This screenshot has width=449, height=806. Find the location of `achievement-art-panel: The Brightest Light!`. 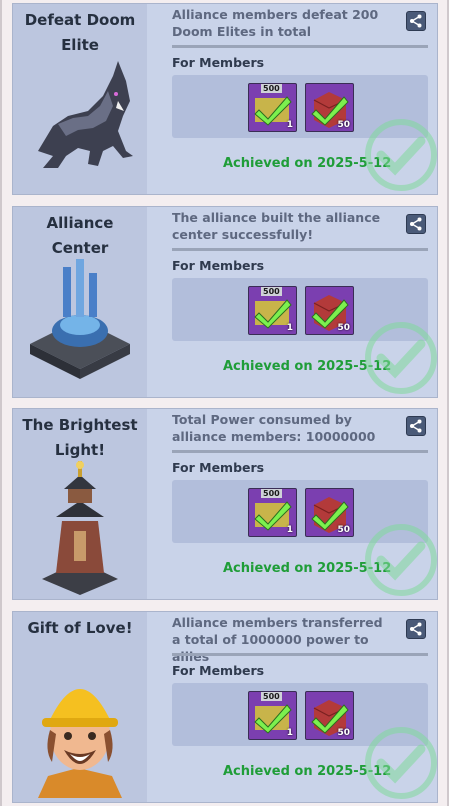

achievement-art-panel: The Brightest Light! is located at coordinates (80, 504).